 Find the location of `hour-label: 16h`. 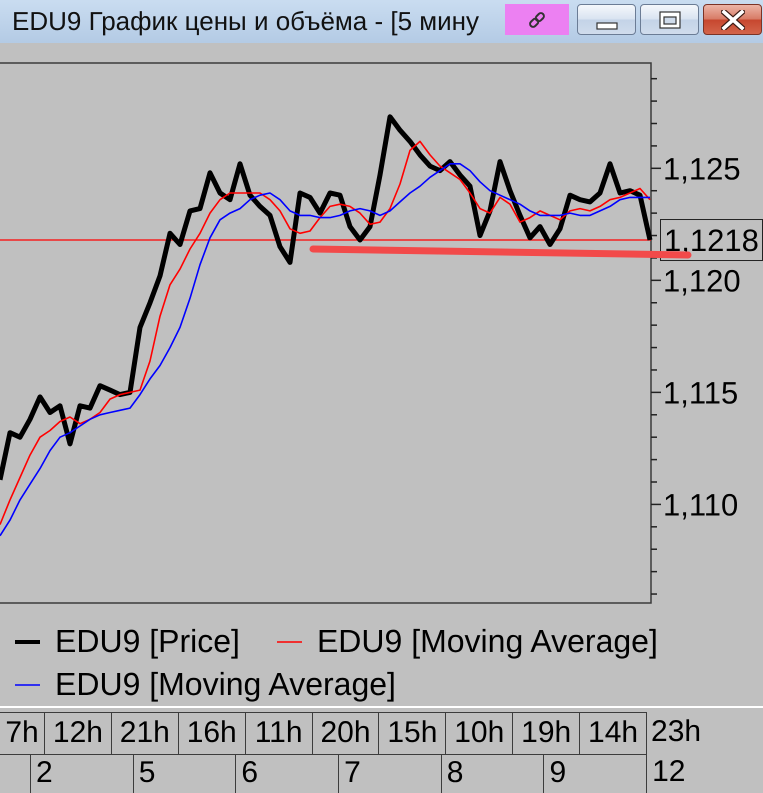

hour-label: 16h is located at coordinates (212, 733).